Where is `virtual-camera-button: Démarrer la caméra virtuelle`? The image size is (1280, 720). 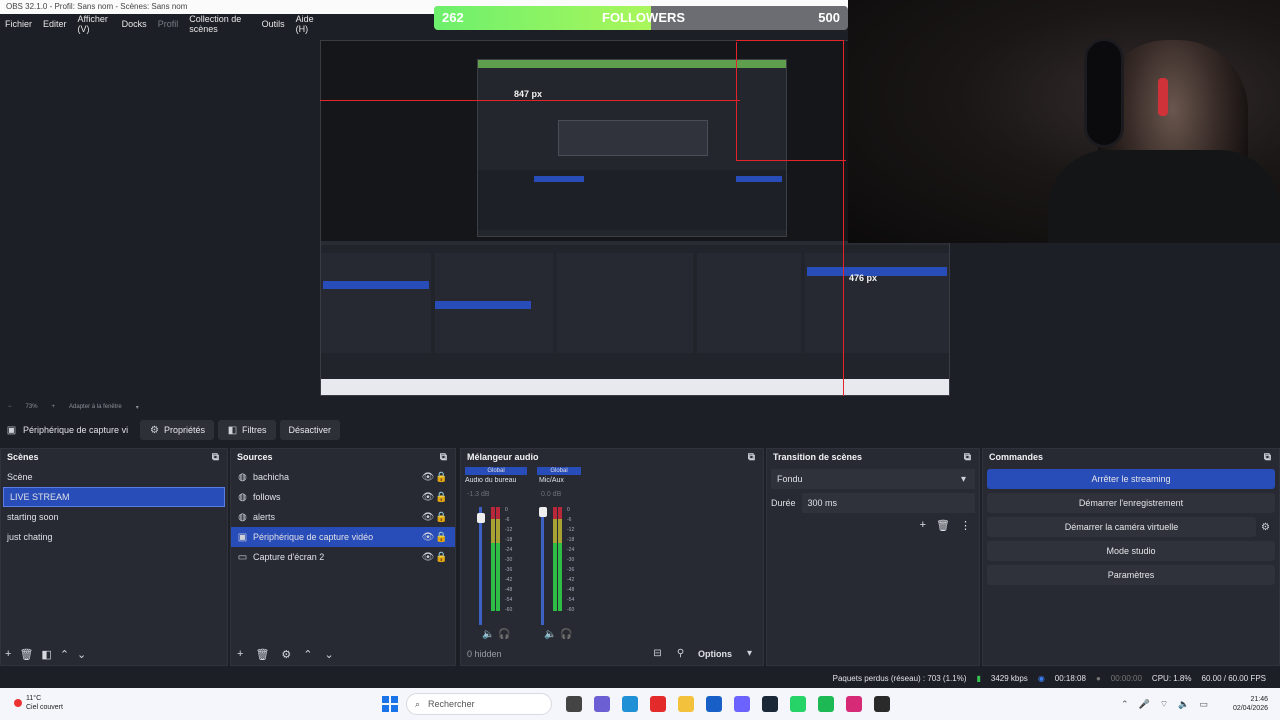 virtual-camera-button: Démarrer la caméra virtuelle is located at coordinates (1121, 527).